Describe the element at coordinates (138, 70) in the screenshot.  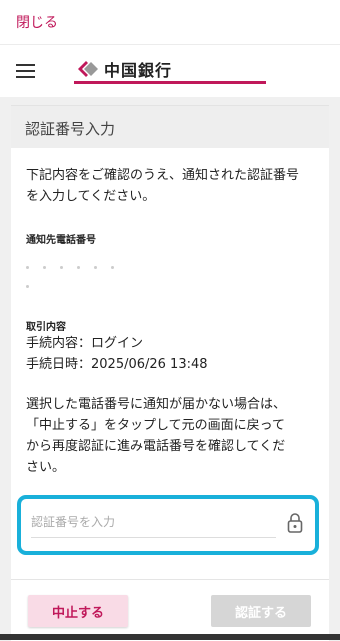
I see `brand-name: 中国銀行` at that location.